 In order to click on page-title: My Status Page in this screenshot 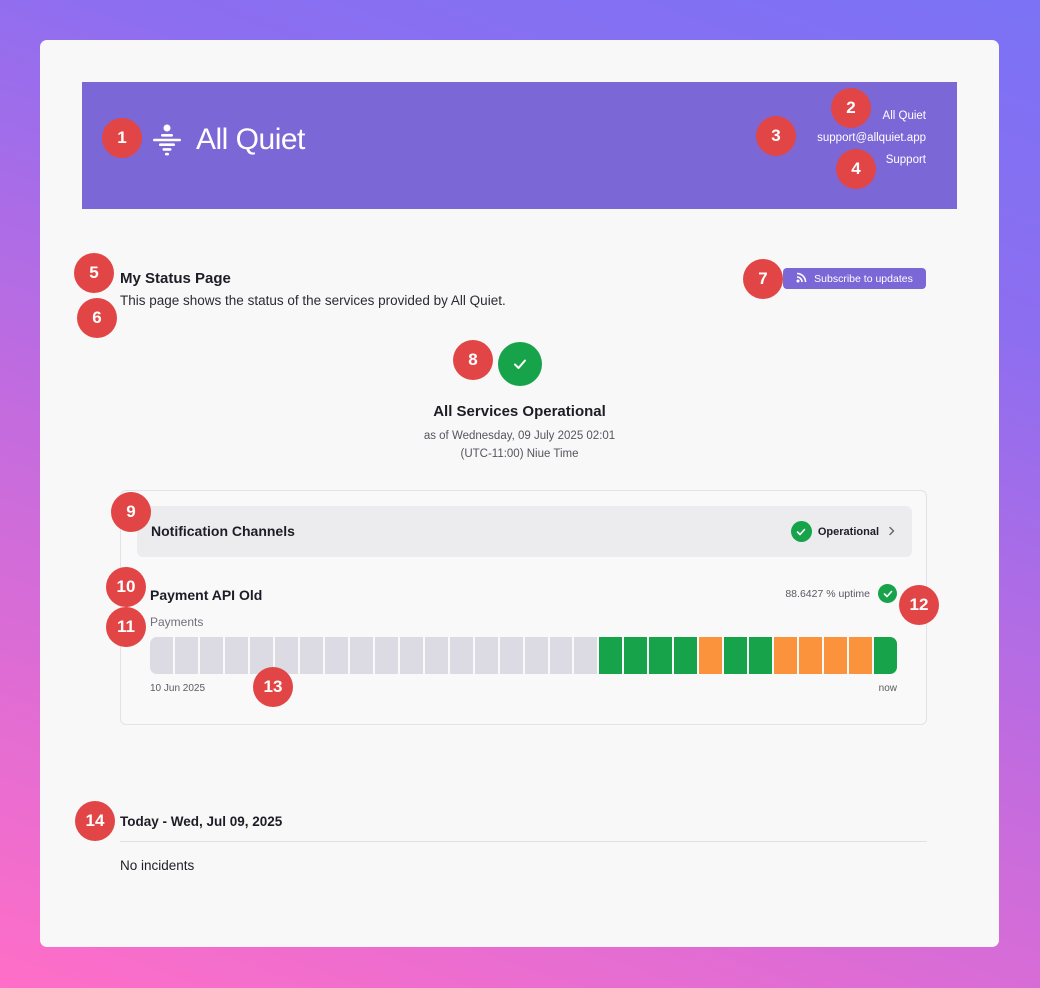, I will do `click(175, 278)`.